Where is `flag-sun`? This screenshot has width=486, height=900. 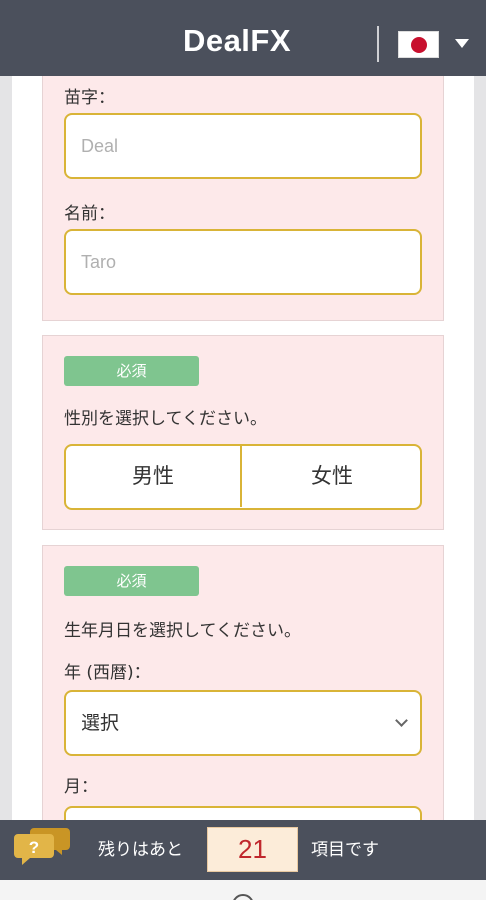 flag-sun is located at coordinates (419, 45).